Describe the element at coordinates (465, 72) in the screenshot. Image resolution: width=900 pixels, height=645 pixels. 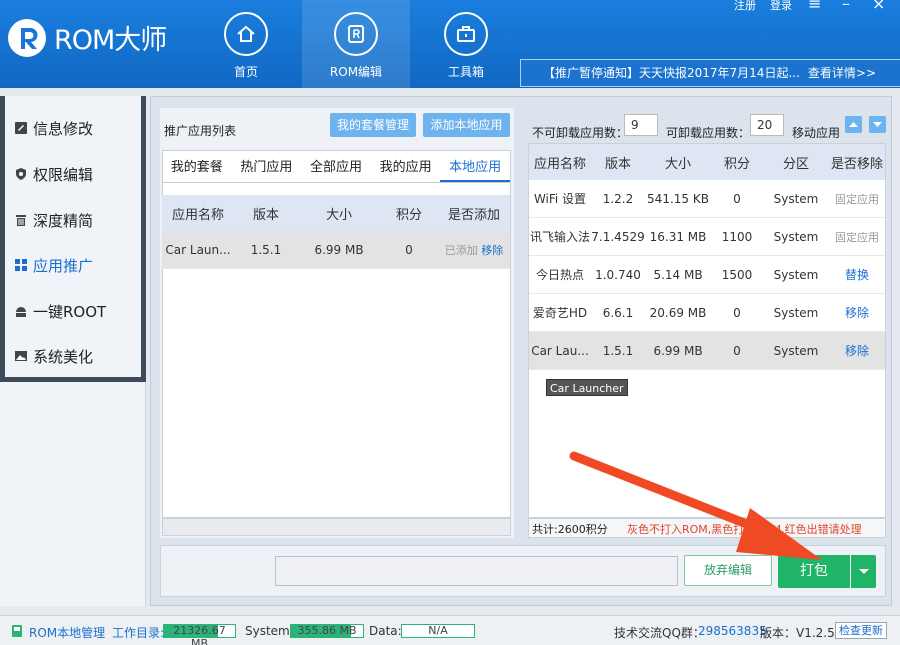
I see `nav-toolbox-label: 工具箱` at that location.